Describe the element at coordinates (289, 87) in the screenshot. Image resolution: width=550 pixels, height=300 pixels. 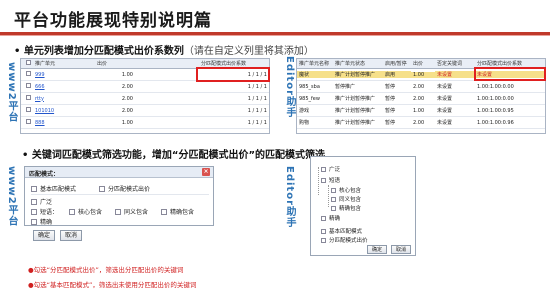
I see `editor-label-top: Editor助手` at that location.